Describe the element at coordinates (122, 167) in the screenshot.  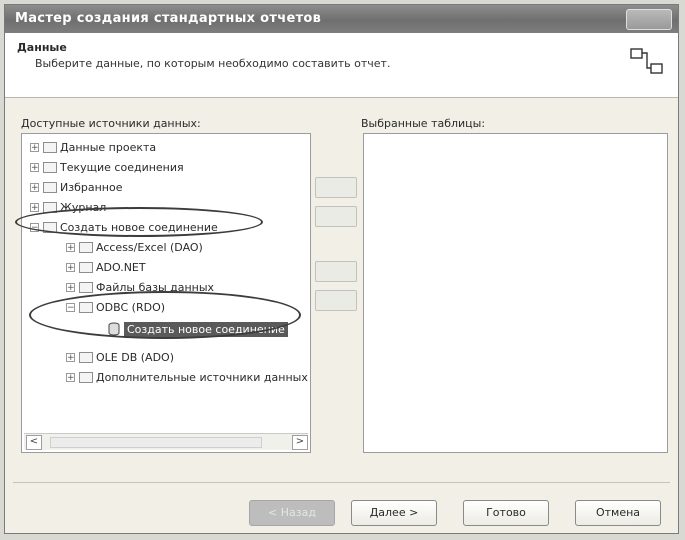
I see `tree-item-label: Текущие соединения` at that location.